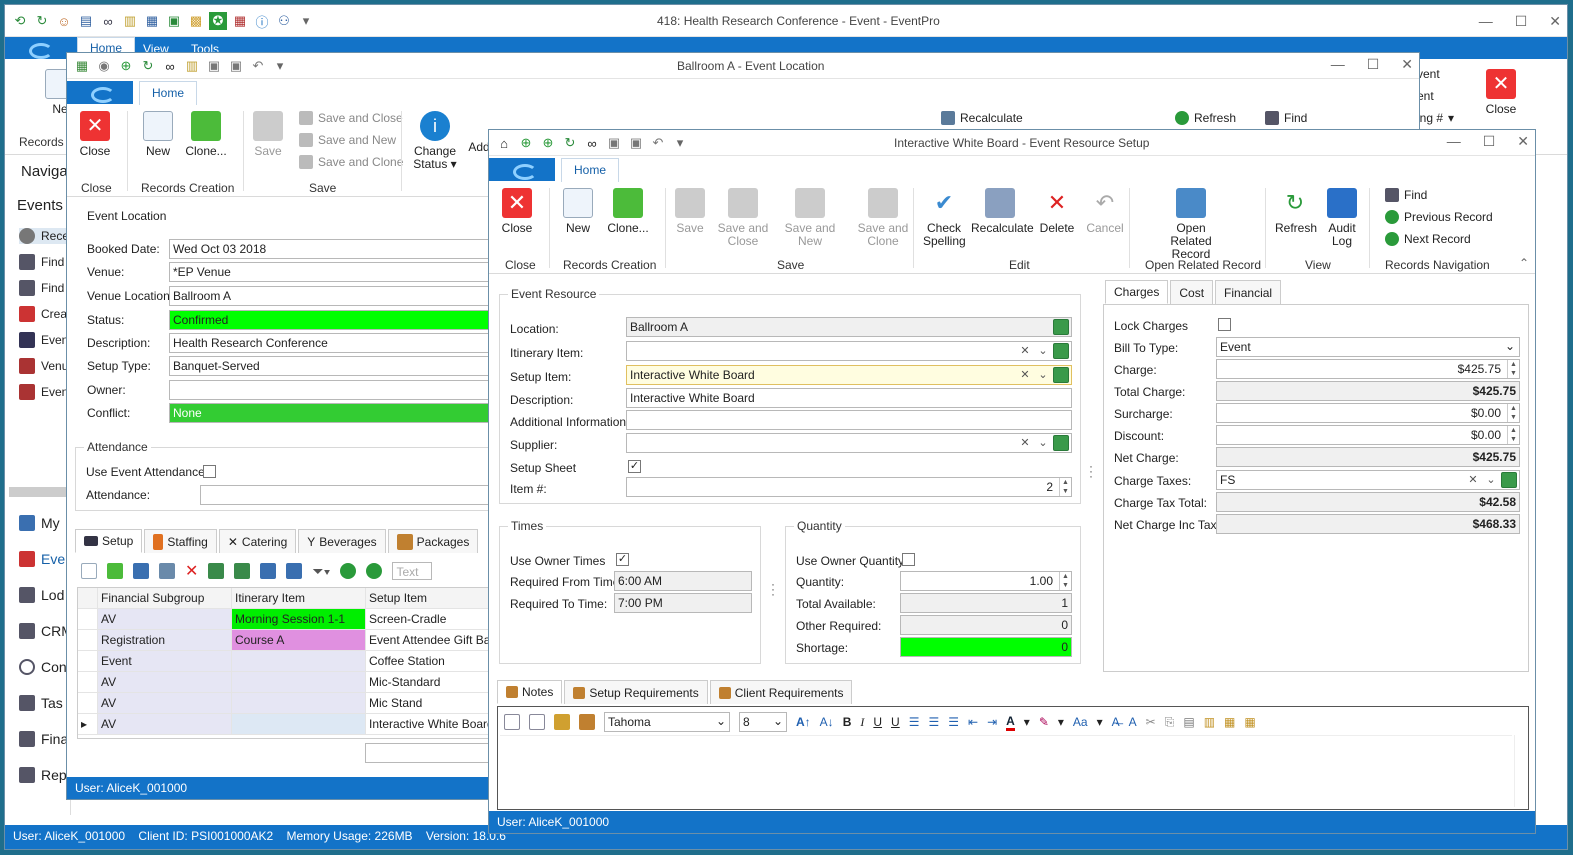 The image size is (1573, 855). What do you see at coordinates (1151, 722) in the screenshot?
I see `cut-icon: ✂` at bounding box center [1151, 722].